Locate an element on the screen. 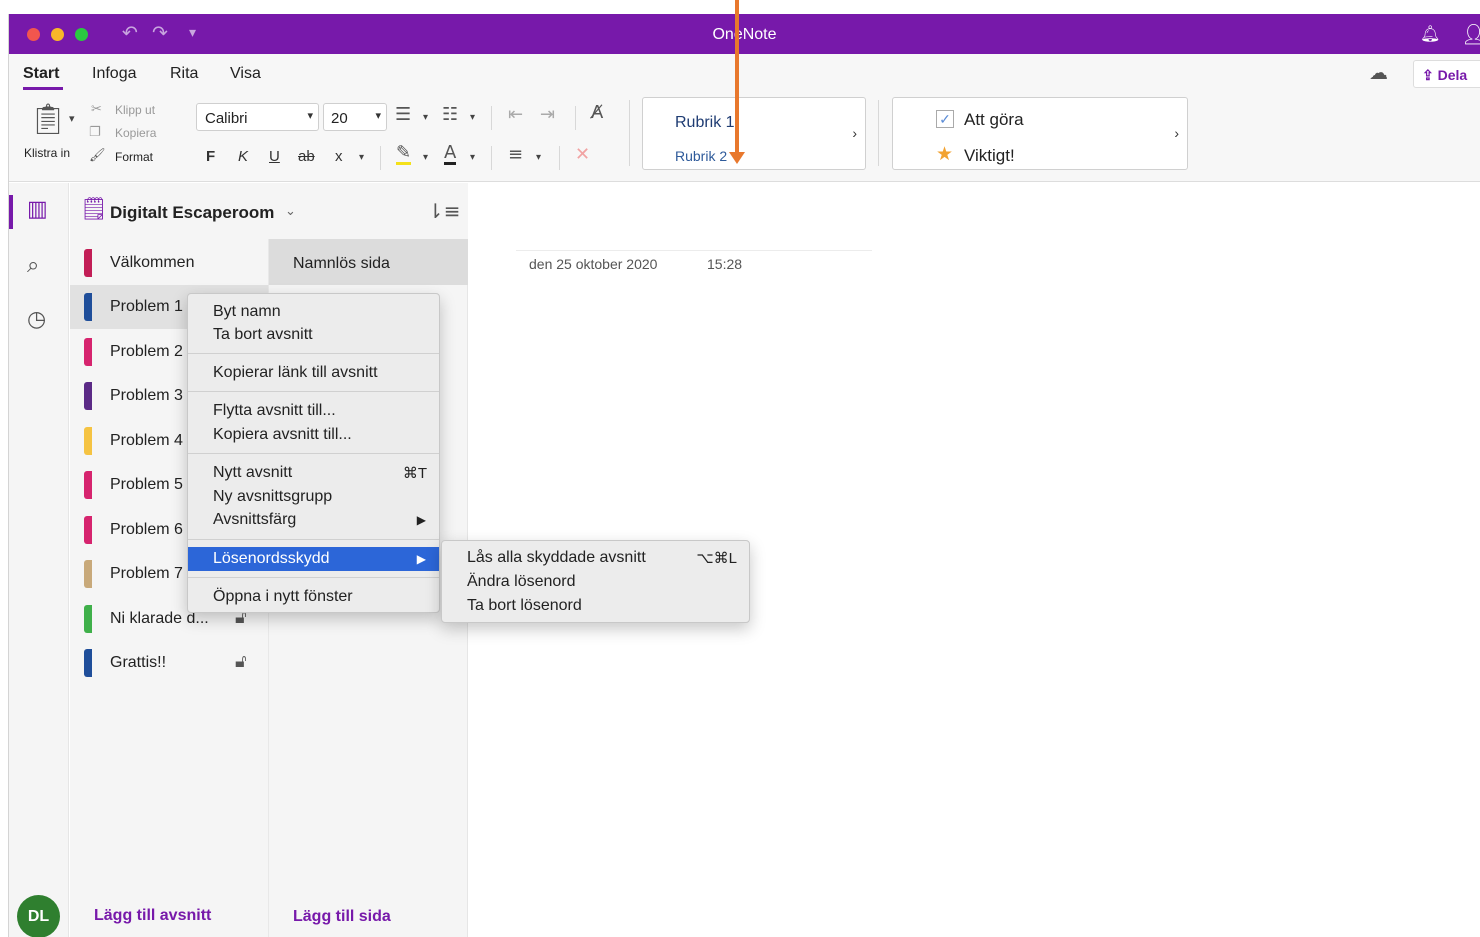  heading-2-style: Rubrik 2 is located at coordinates (701, 156).